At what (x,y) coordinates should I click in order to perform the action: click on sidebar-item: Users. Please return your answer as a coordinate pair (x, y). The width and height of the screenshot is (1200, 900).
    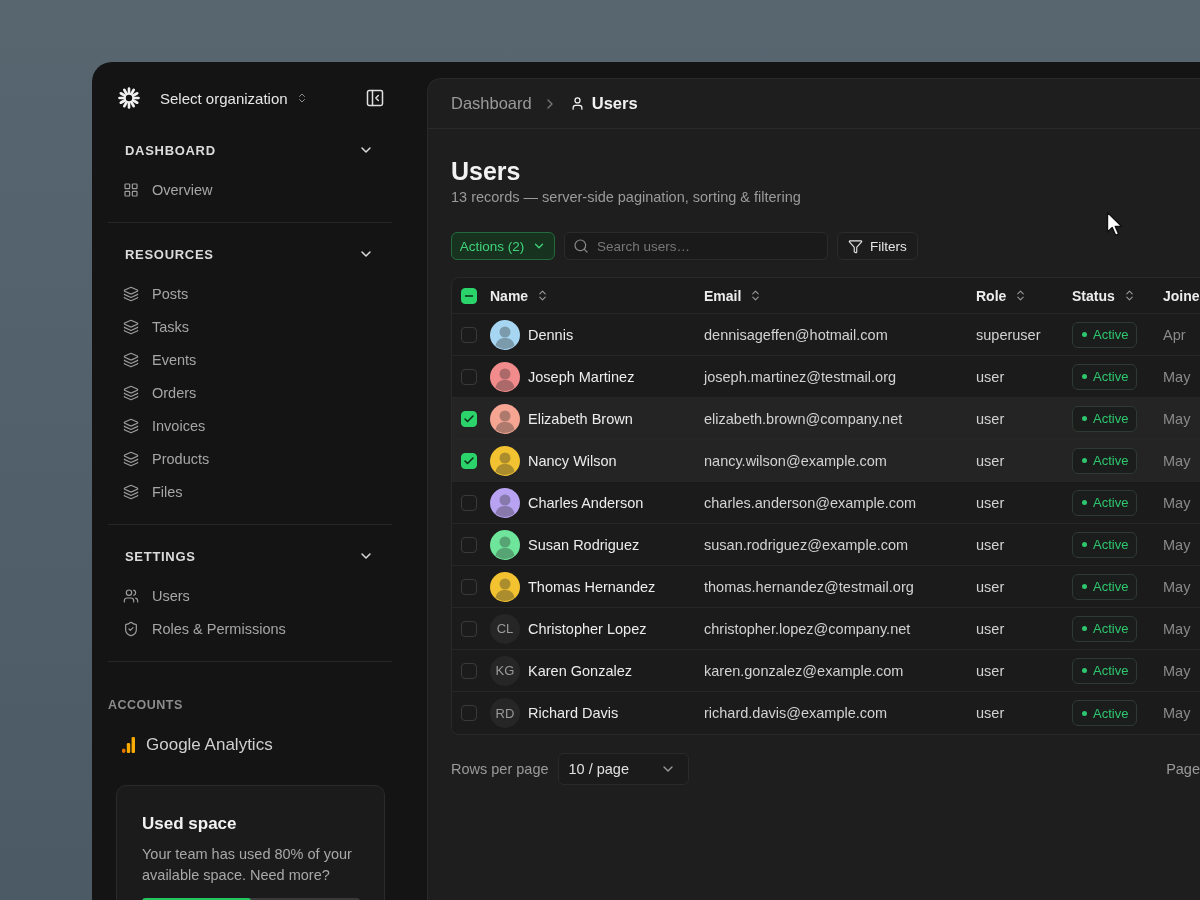
    Looking at the image, I should click on (250, 595).